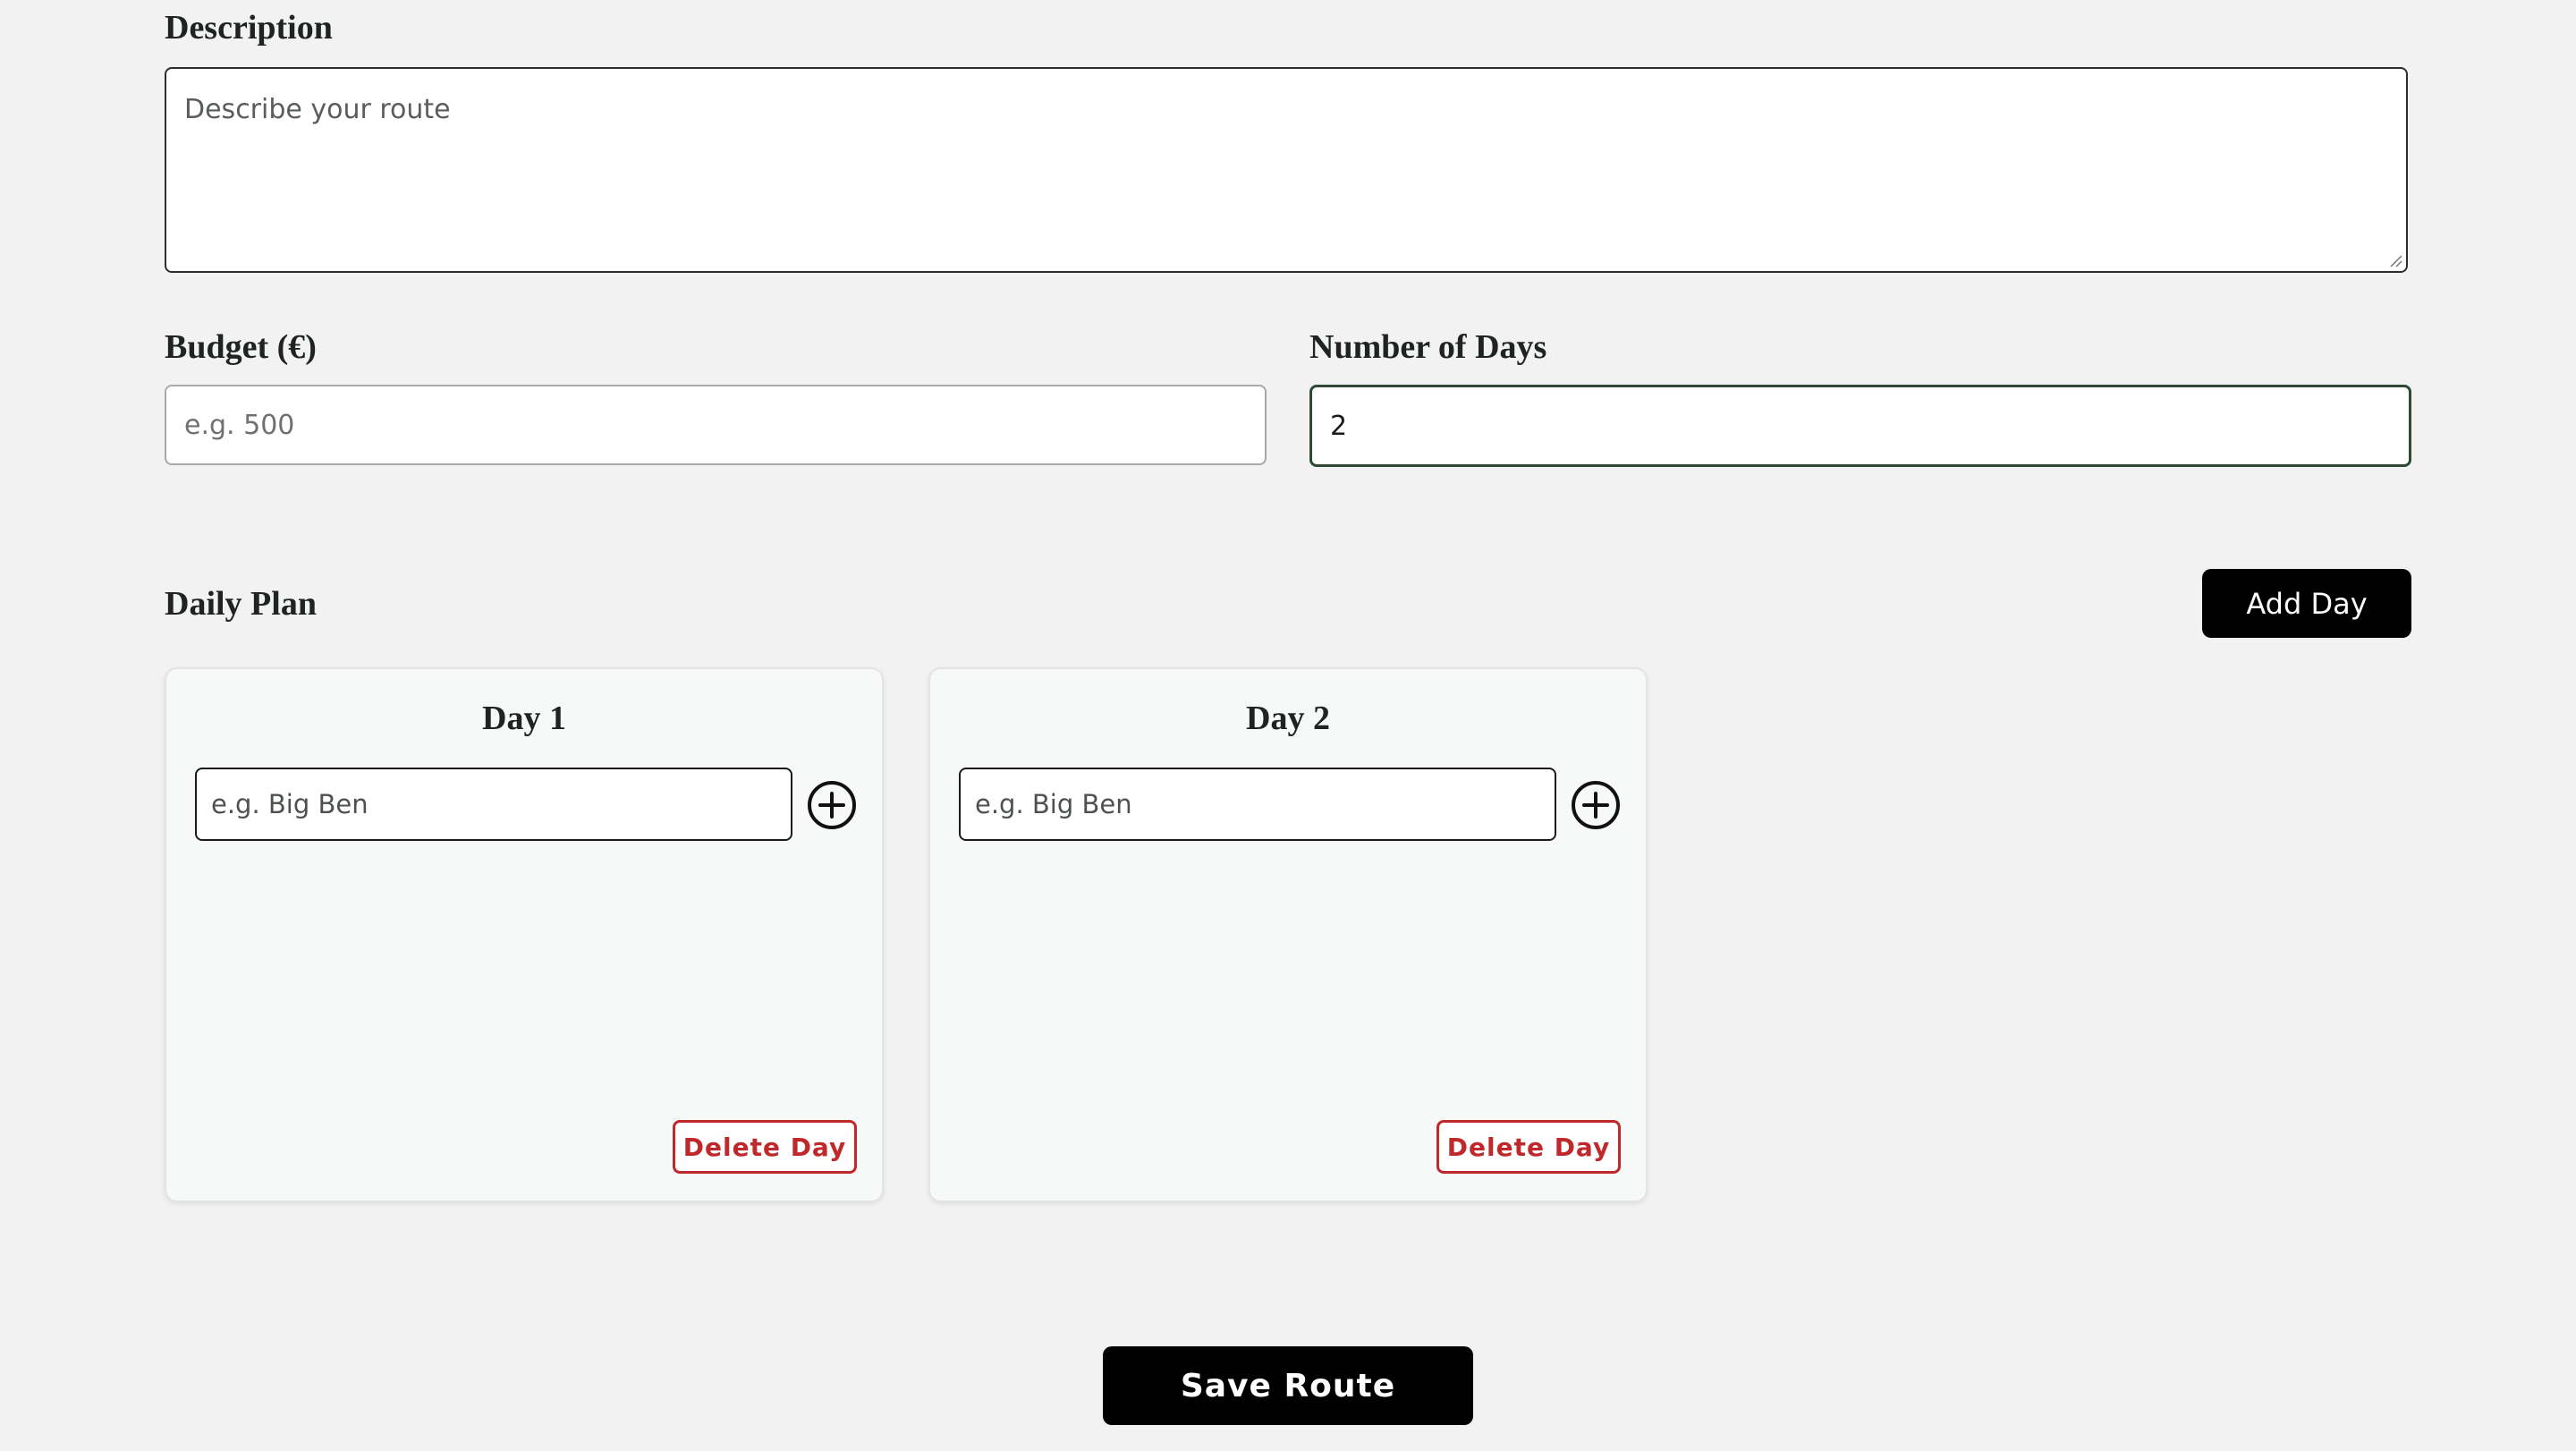  I want to click on daily-plan-title: Daily Plan, so click(241, 604).